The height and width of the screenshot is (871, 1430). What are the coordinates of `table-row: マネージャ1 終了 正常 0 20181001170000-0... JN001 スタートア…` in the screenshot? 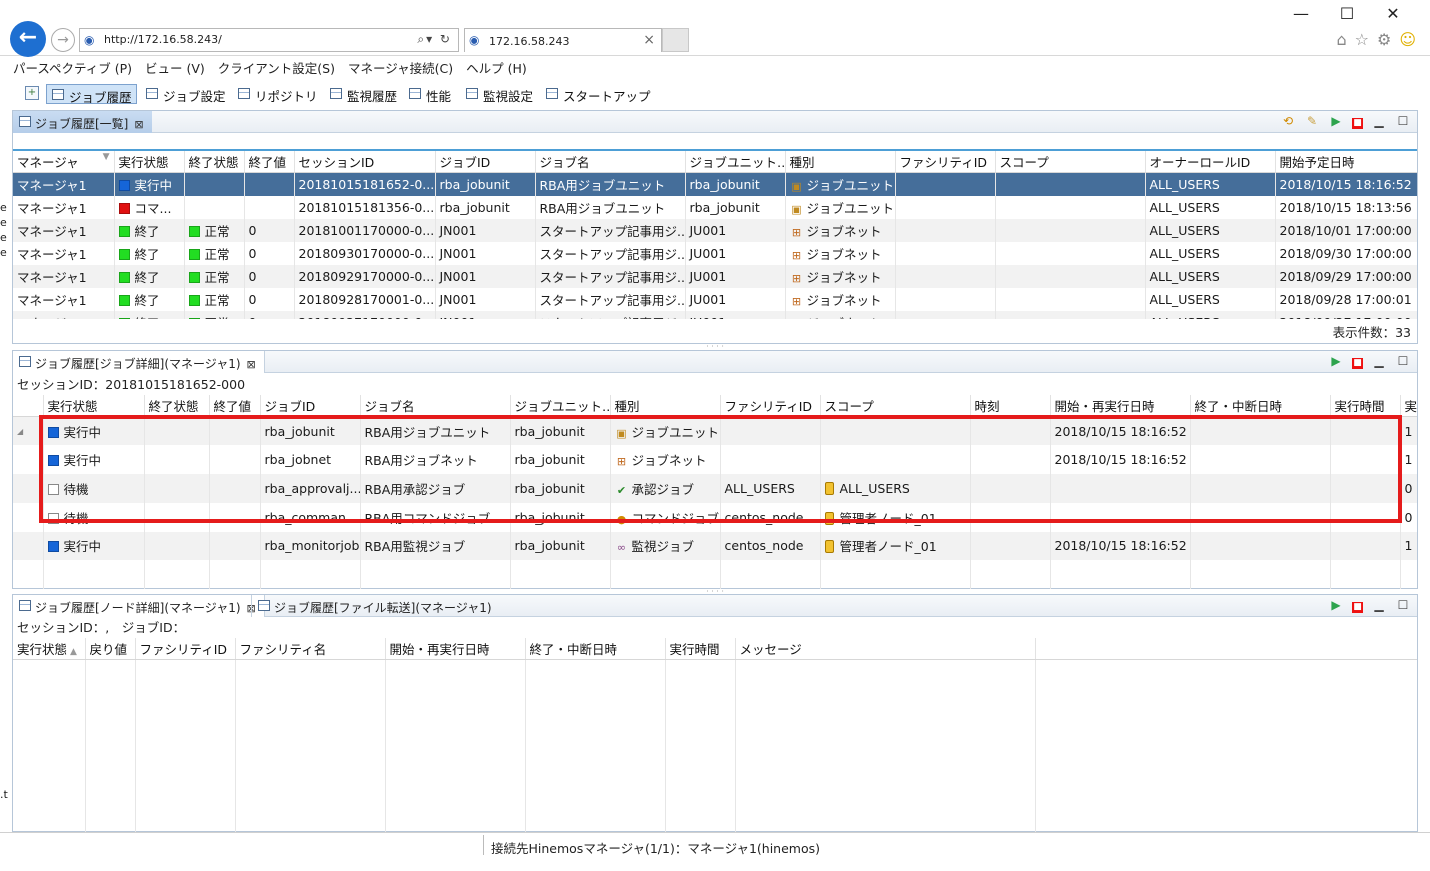 It's located at (715, 230).